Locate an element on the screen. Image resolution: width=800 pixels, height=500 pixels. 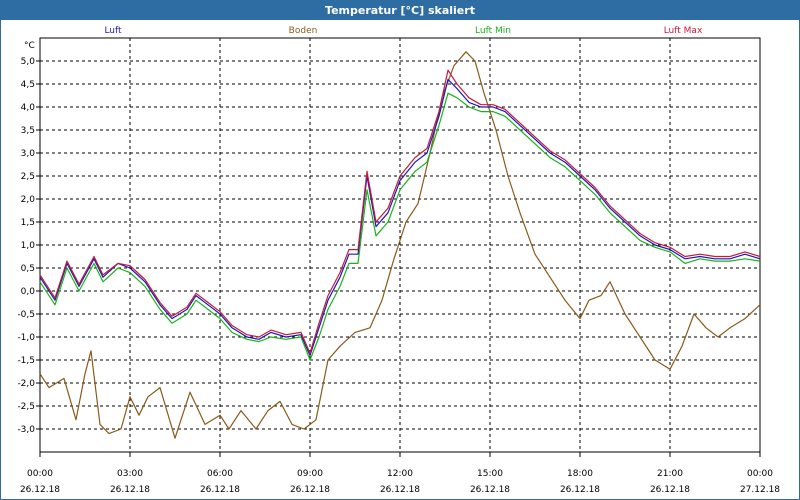
y-tick-label: 0,5 is located at coordinates (28, 269).